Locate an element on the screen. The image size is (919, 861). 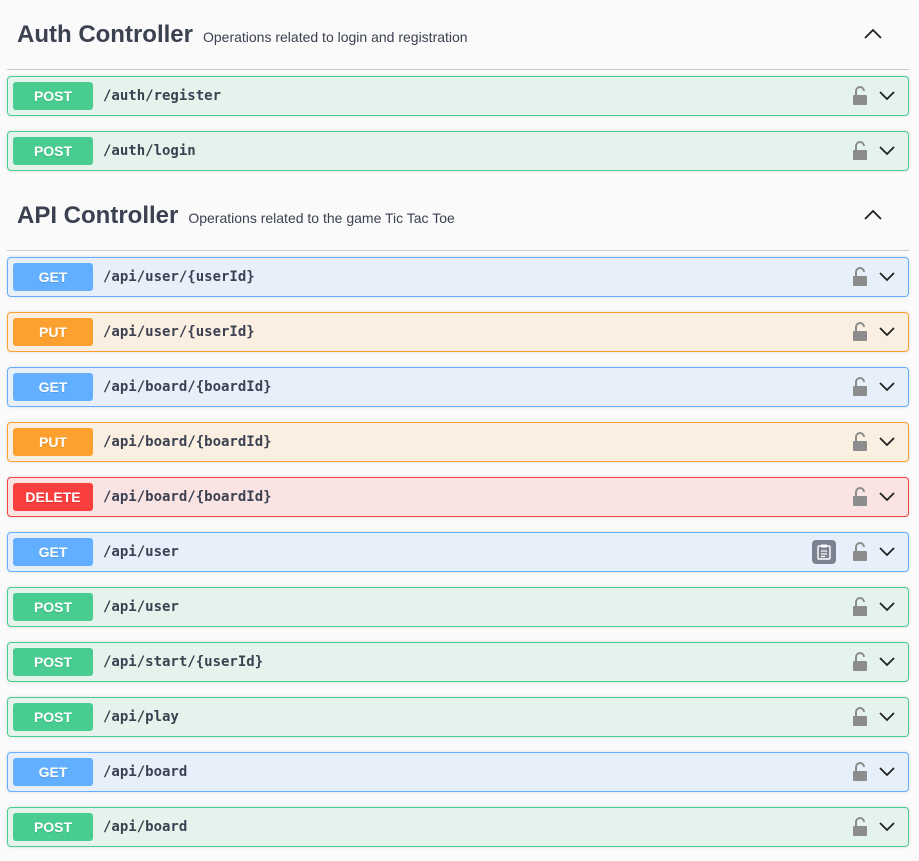
operation-post-auth-register: POST /auth/register is located at coordinates (458, 96).